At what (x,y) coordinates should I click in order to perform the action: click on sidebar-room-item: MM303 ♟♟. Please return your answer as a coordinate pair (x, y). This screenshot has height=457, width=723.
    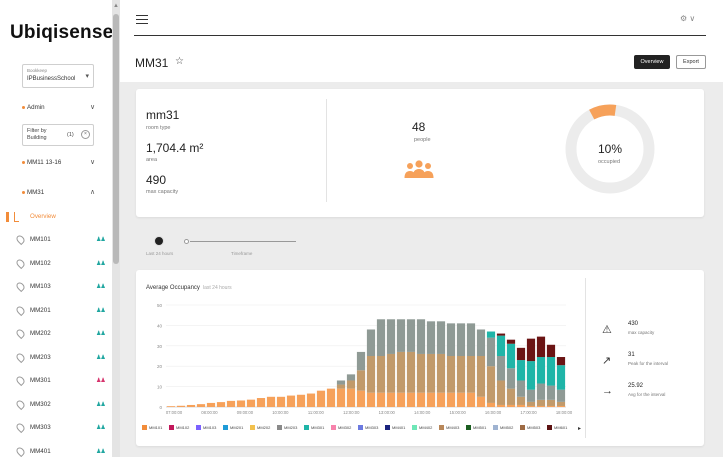
    Looking at the image, I should click on (56, 428).